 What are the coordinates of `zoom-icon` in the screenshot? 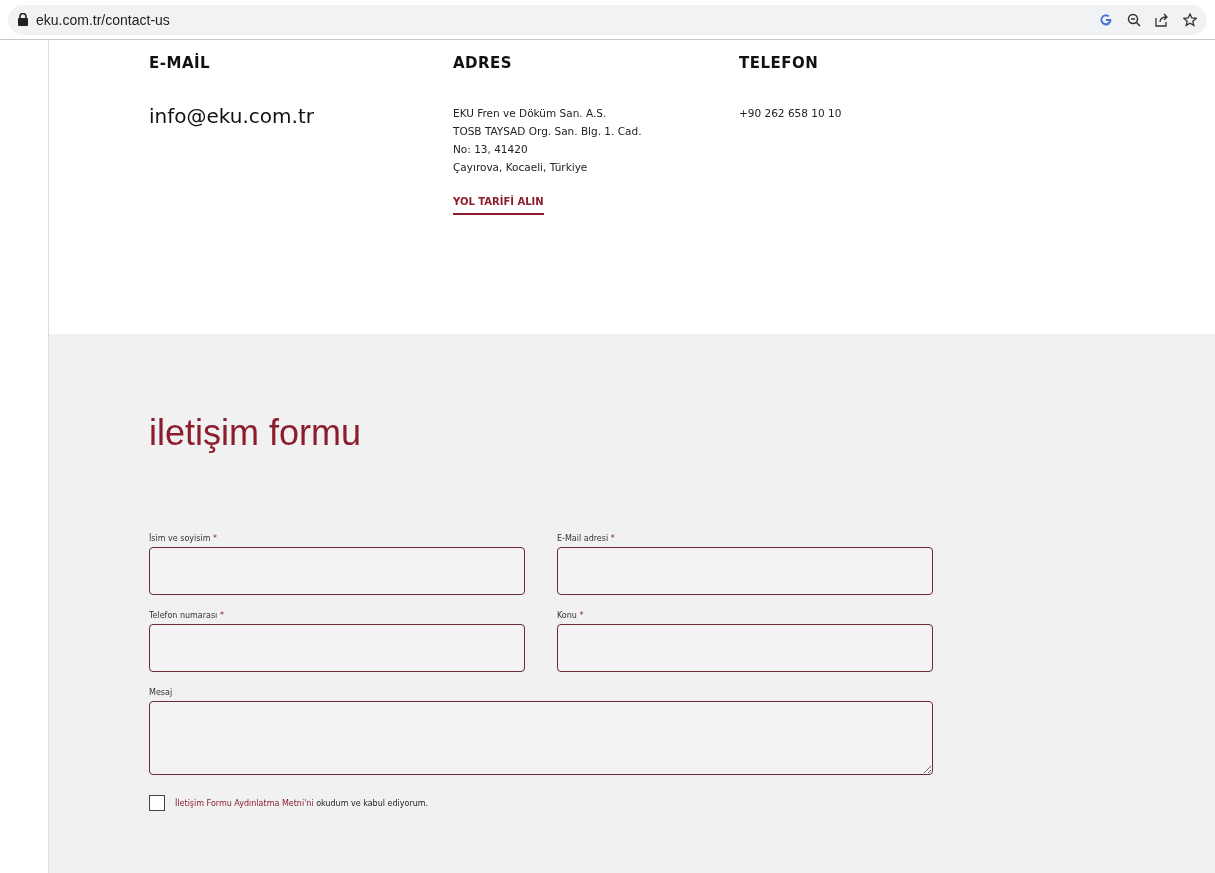 It's located at (1134, 19).